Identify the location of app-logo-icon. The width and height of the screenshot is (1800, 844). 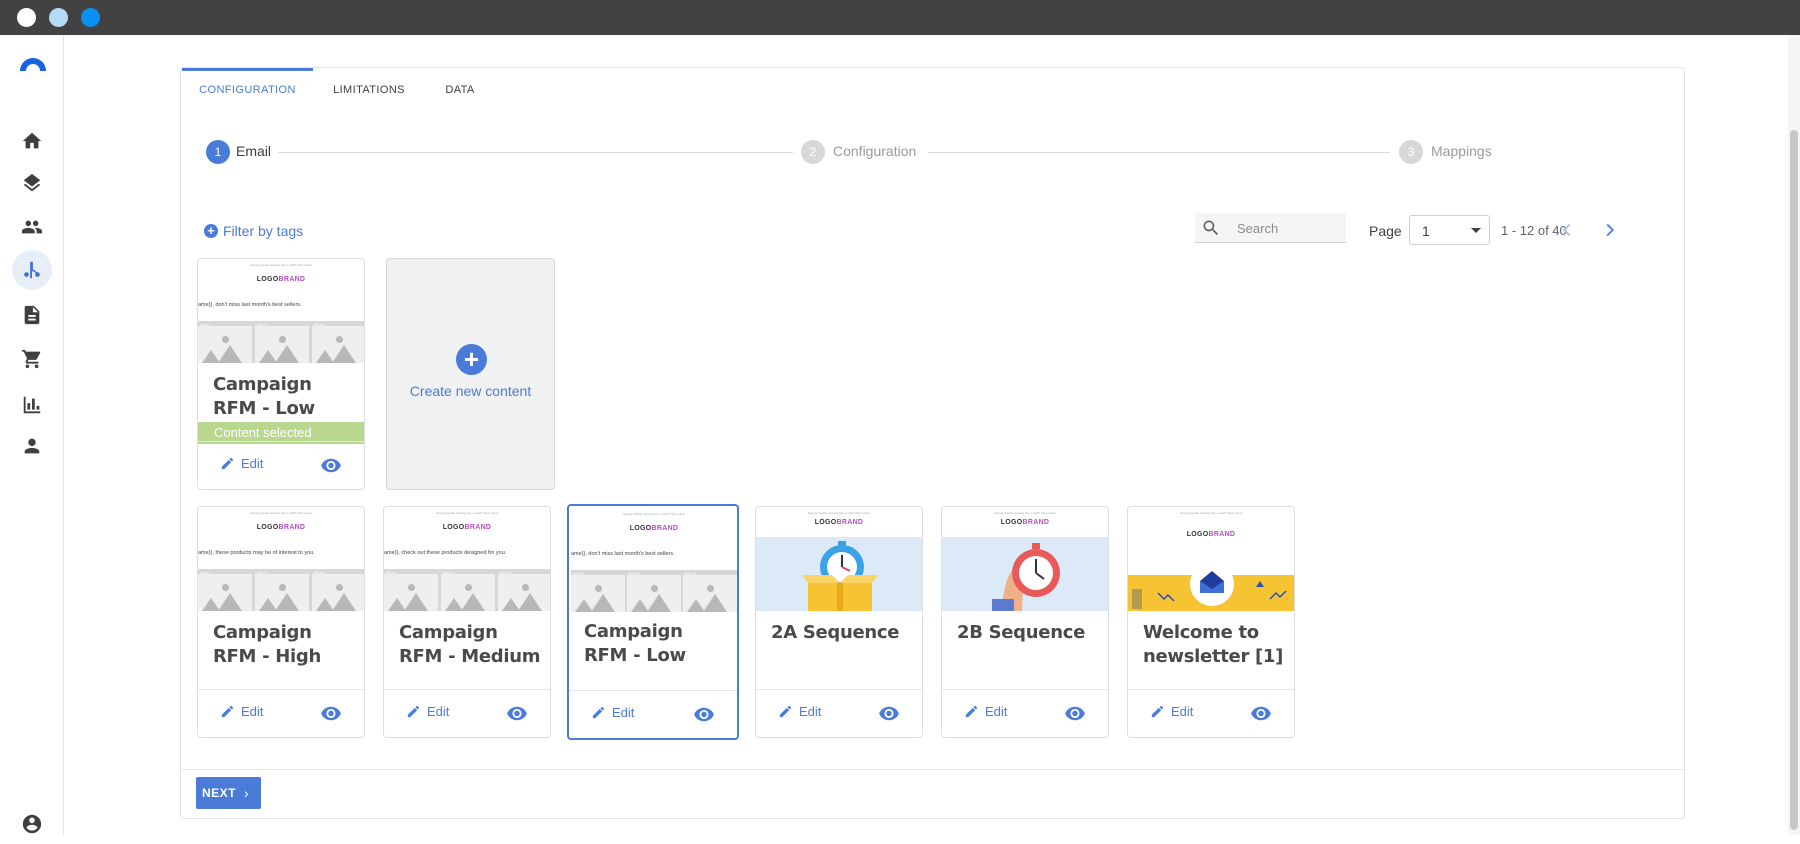
(33, 63).